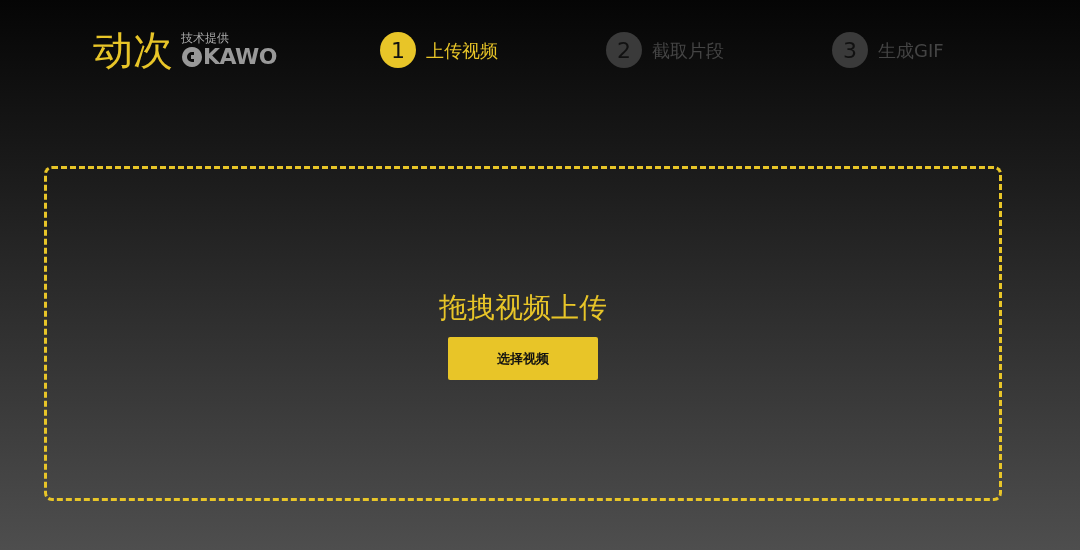  I want to click on select-video-button: 选择视频, so click(523, 358).